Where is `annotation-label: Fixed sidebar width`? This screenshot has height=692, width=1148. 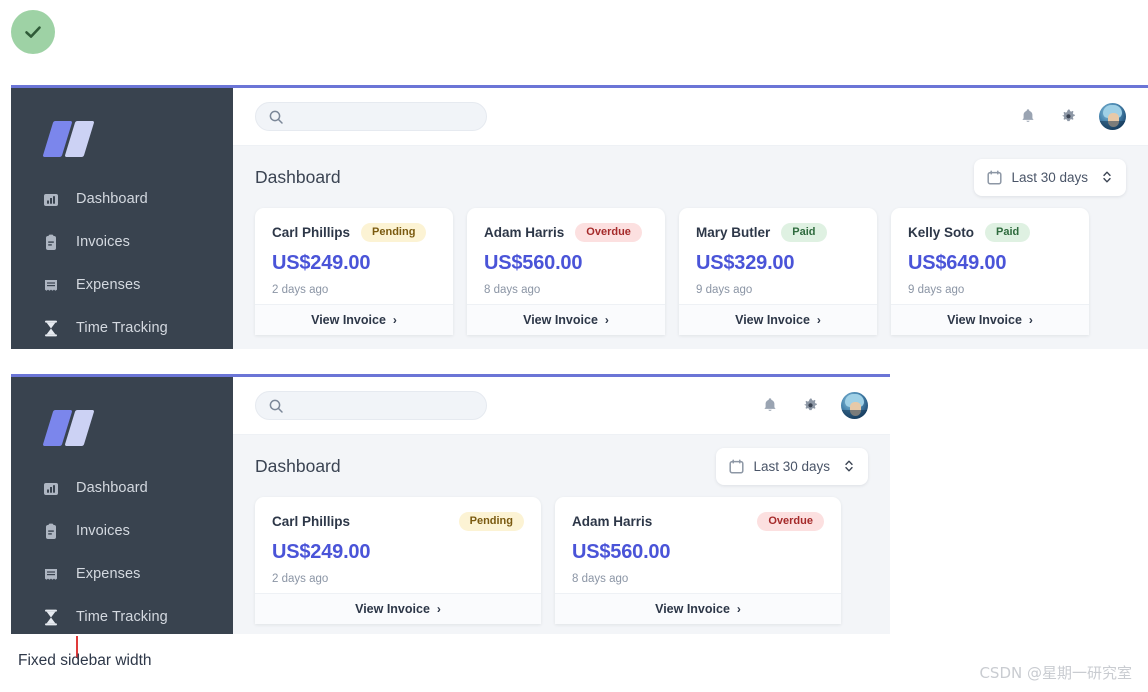
annotation-label: Fixed sidebar width is located at coordinates (85, 660).